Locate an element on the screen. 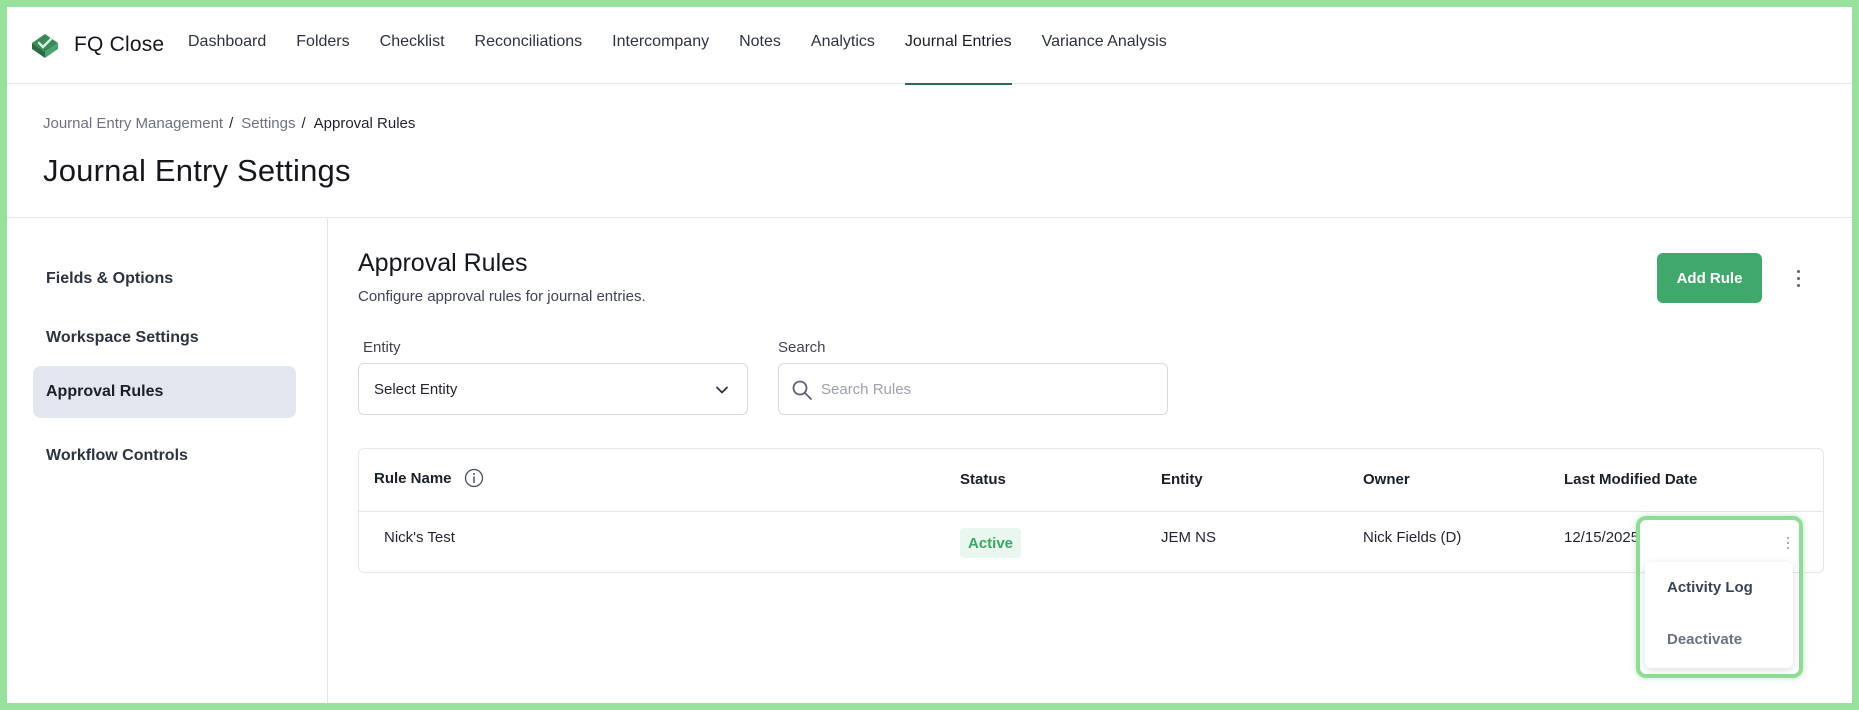 The image size is (1859, 710). menu-item-deactivate: Deactivate is located at coordinates (1704, 639).